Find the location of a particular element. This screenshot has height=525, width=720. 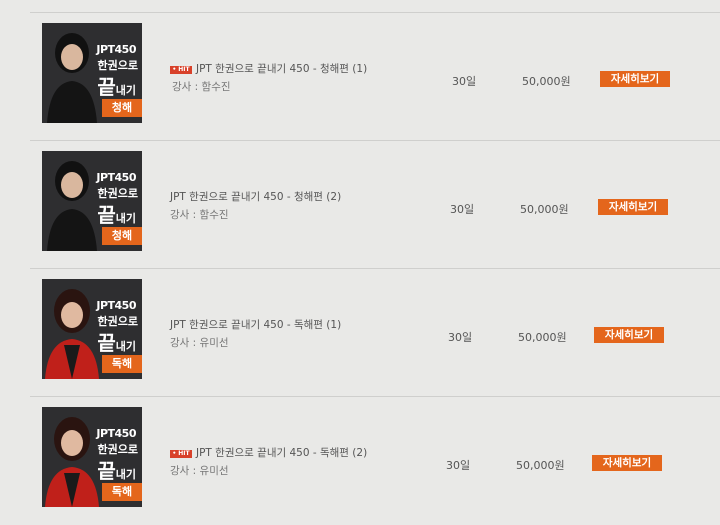

course-title: JPT 한권으로 끝내기 450 - 독해편 (1) is located at coordinates (255, 324).